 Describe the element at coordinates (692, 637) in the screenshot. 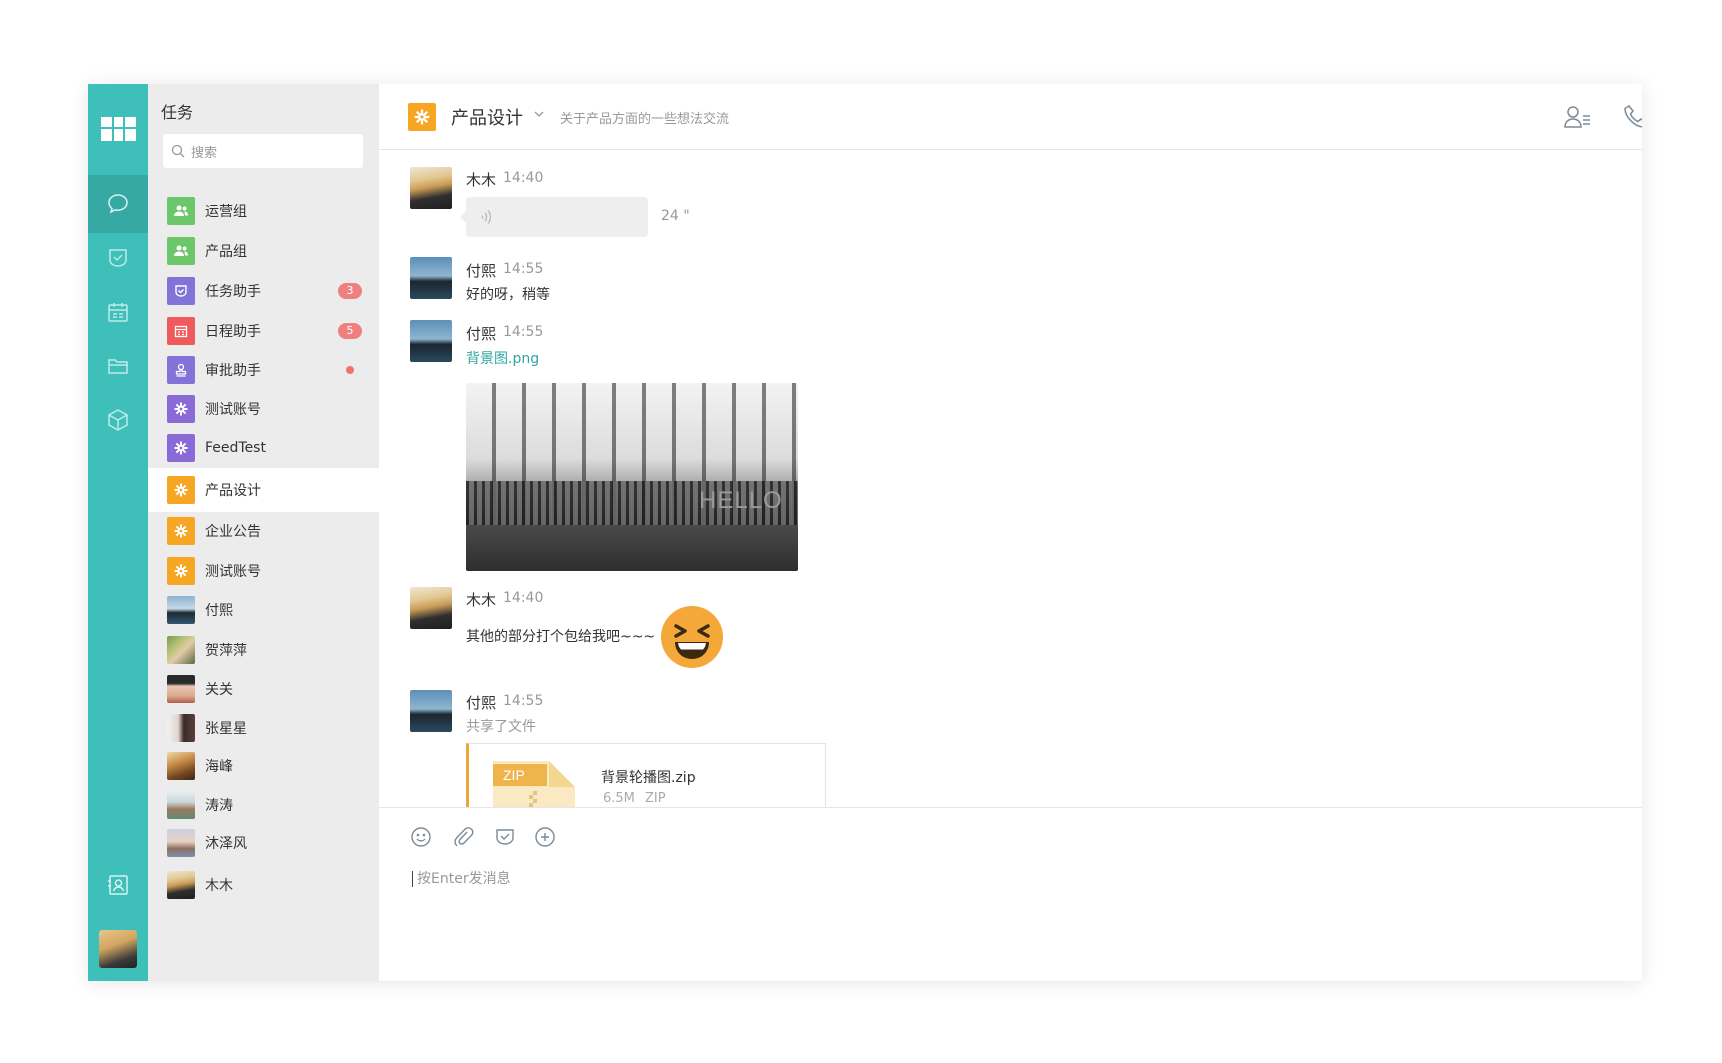

I see `laughing-emoji-icon` at that location.